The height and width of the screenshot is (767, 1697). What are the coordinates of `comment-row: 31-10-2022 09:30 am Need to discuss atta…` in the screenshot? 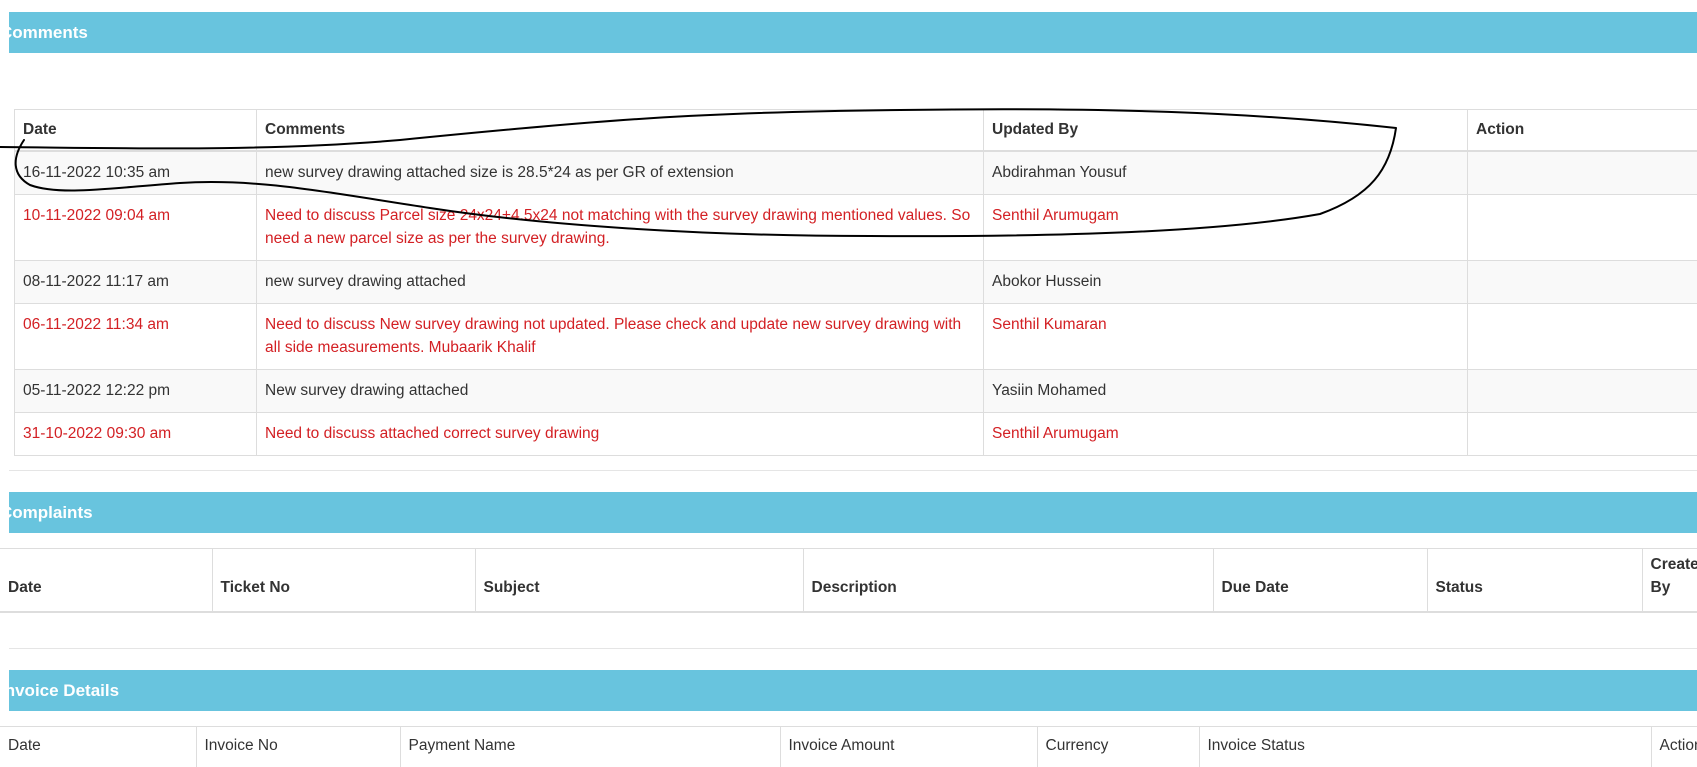 It's located at (855, 434).